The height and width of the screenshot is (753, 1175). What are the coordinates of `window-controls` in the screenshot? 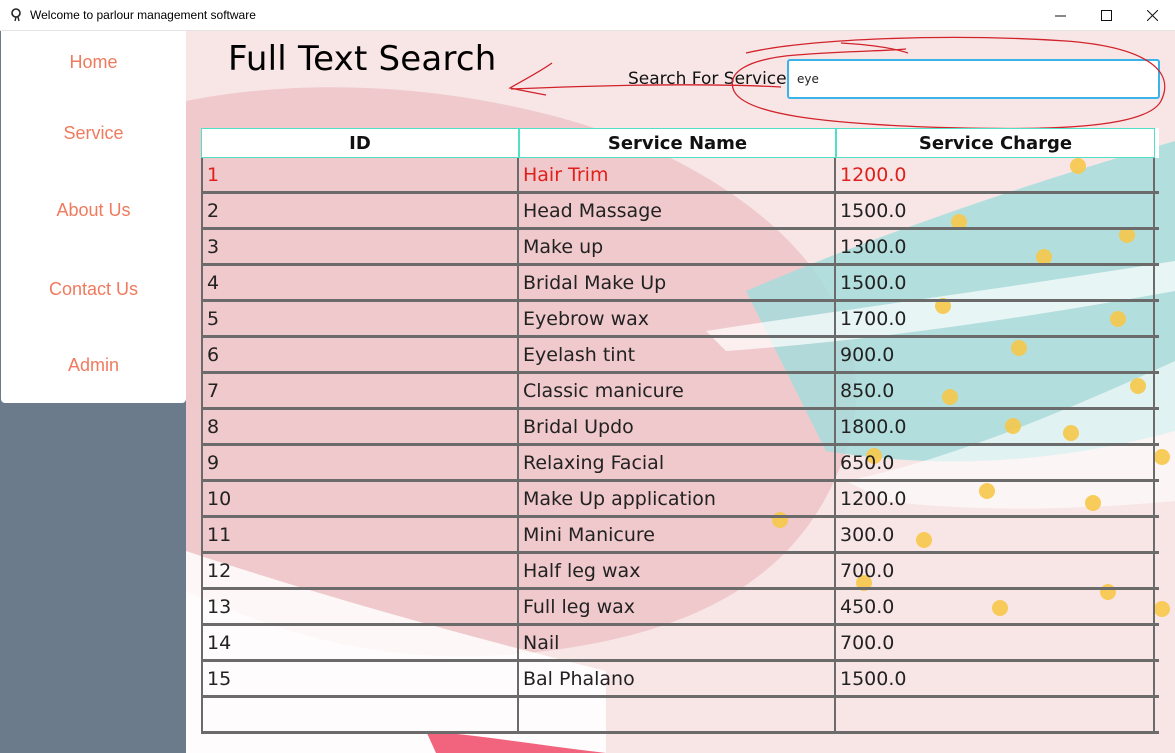 It's located at (1106, 15).